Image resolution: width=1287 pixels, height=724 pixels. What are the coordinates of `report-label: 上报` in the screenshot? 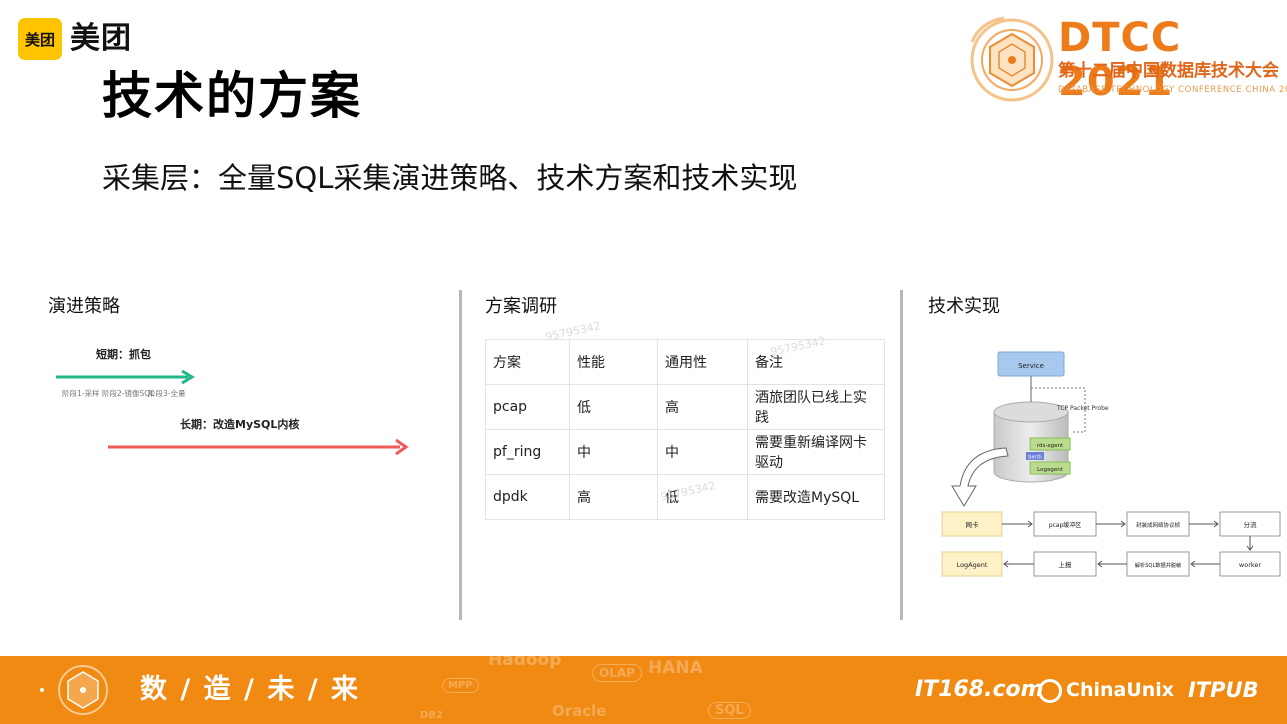 It's located at (1066, 564).